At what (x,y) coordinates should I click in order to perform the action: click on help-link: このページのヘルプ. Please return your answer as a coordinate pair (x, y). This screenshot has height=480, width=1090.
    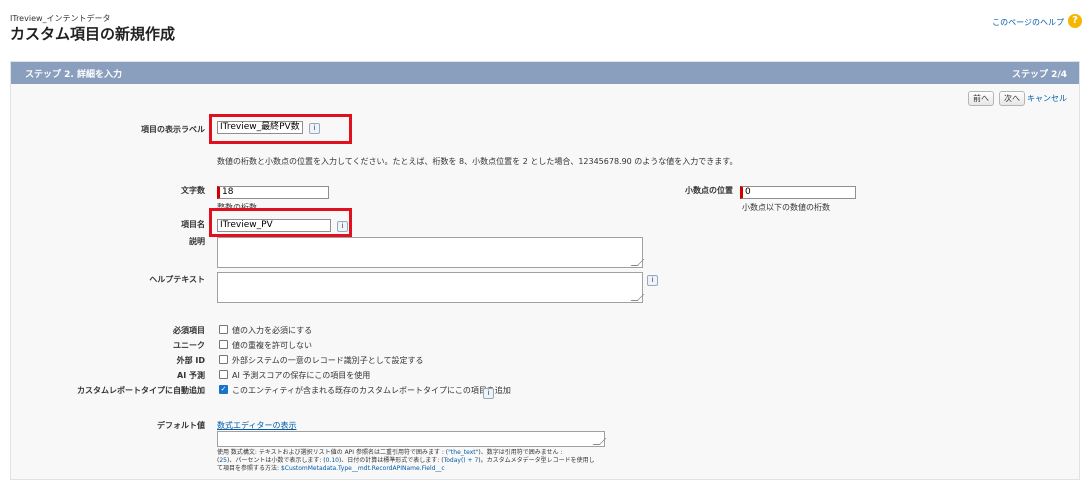
    Looking at the image, I should click on (1028, 22).